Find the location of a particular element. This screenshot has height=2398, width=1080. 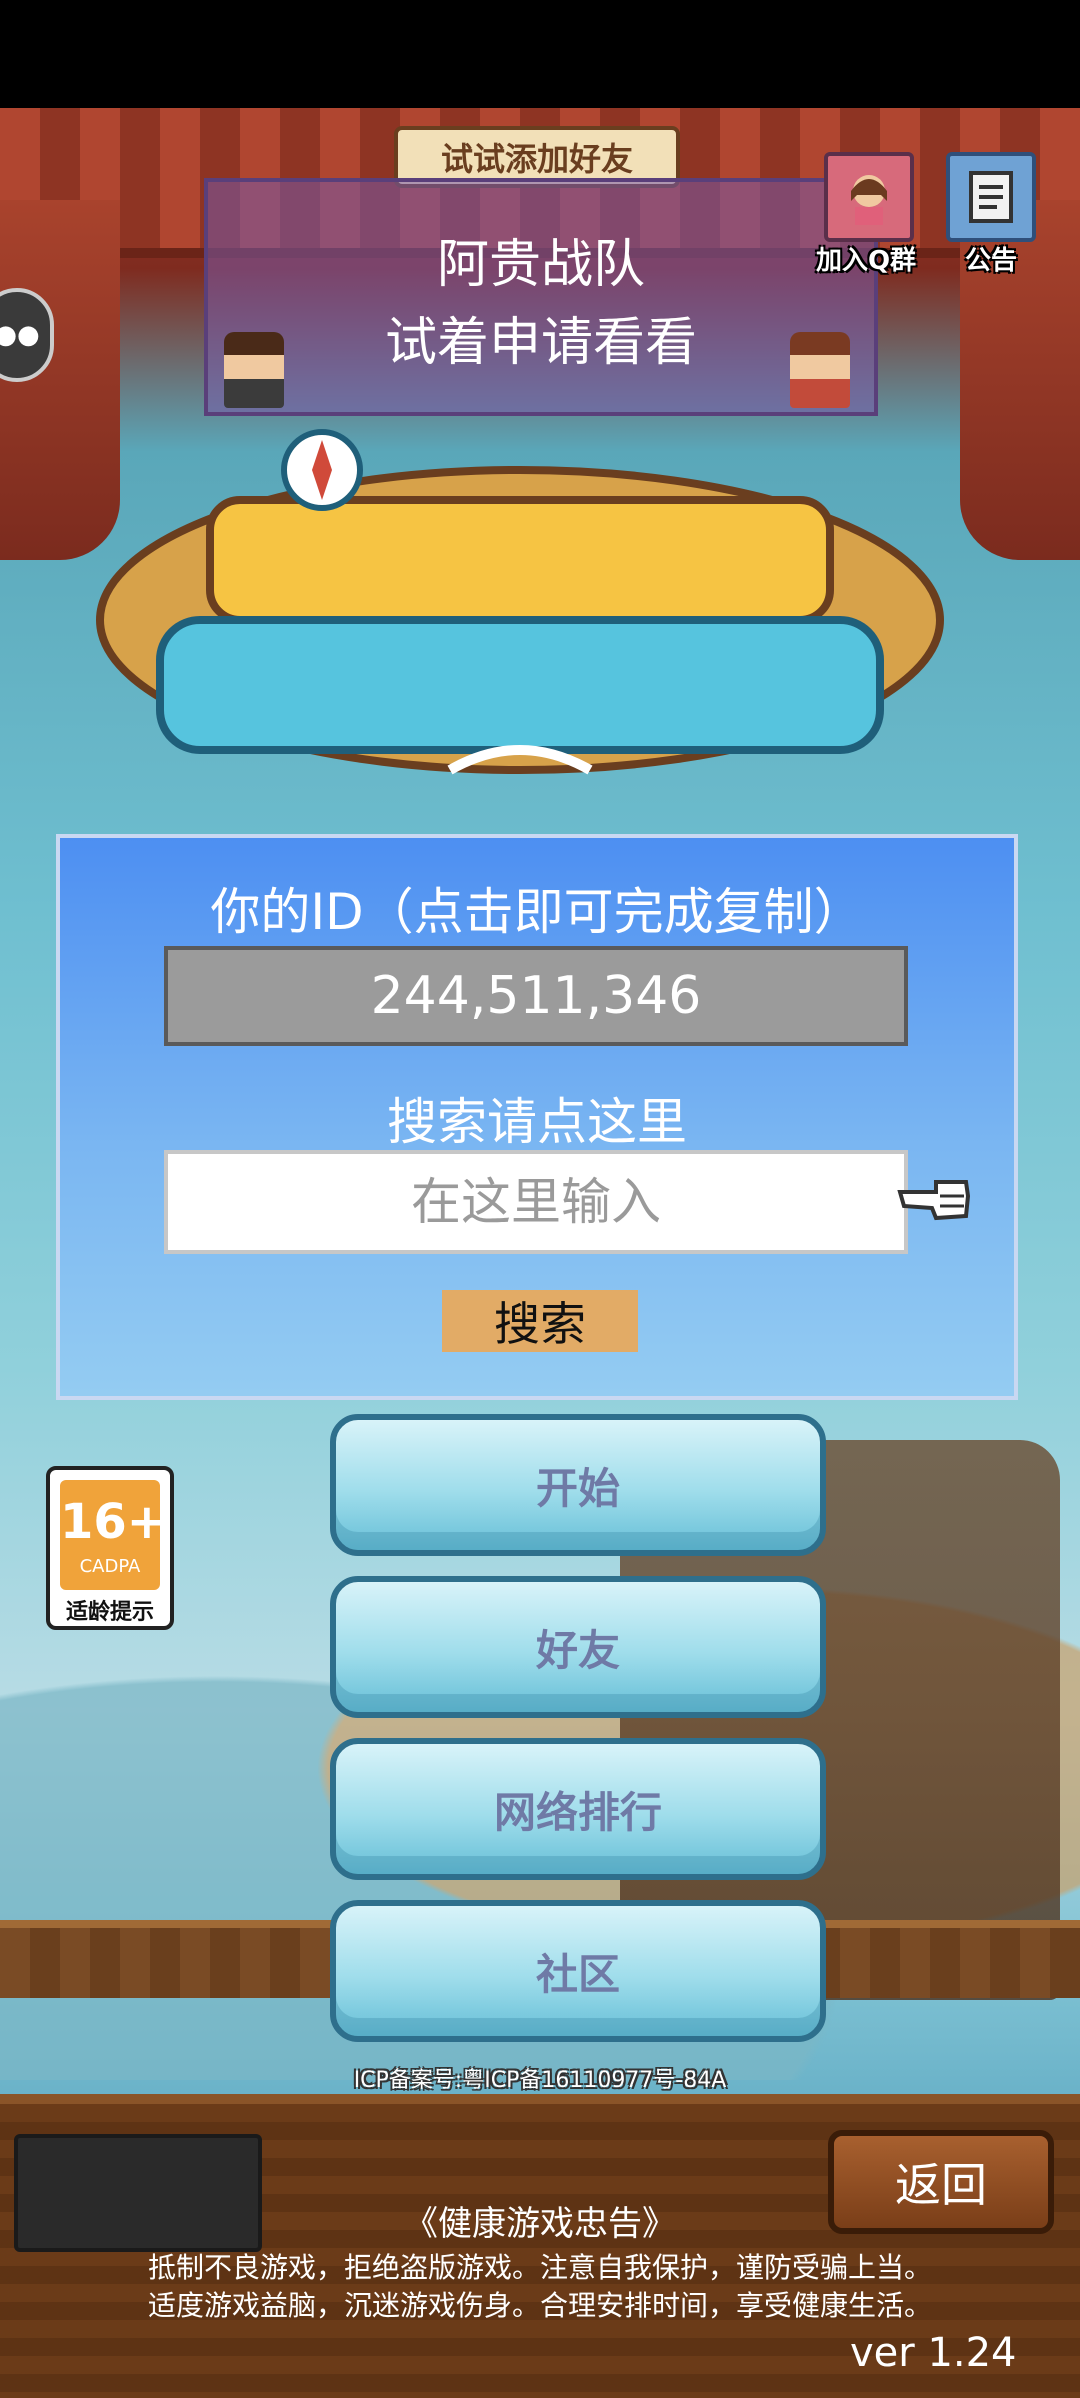

community-button: 社区 is located at coordinates (578, 1971).